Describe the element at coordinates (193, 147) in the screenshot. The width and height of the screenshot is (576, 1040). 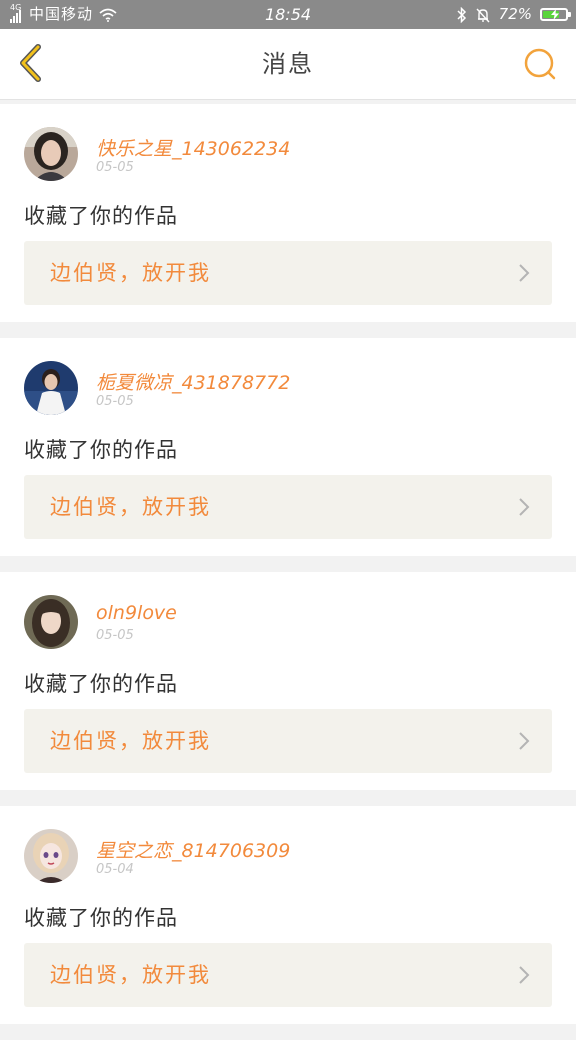
I see `username: 快乐之星_143062234` at that location.